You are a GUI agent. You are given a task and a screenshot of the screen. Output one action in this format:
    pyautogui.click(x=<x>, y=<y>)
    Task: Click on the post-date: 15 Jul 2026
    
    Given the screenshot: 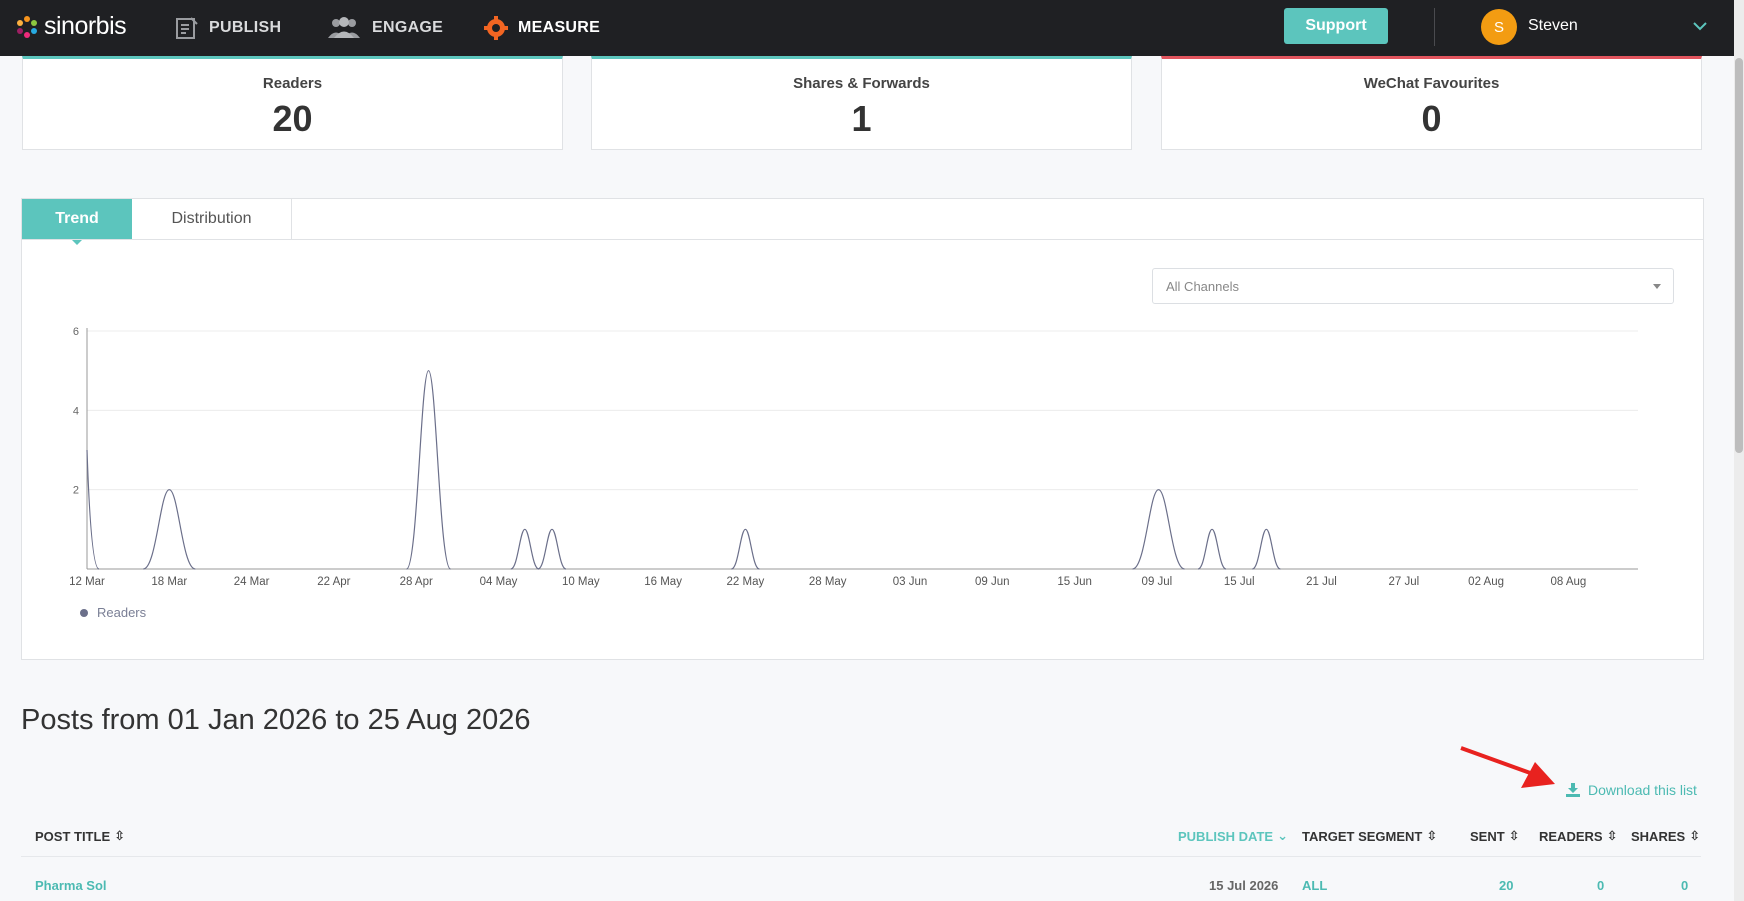 What is the action you would take?
    pyautogui.click(x=1244, y=885)
    